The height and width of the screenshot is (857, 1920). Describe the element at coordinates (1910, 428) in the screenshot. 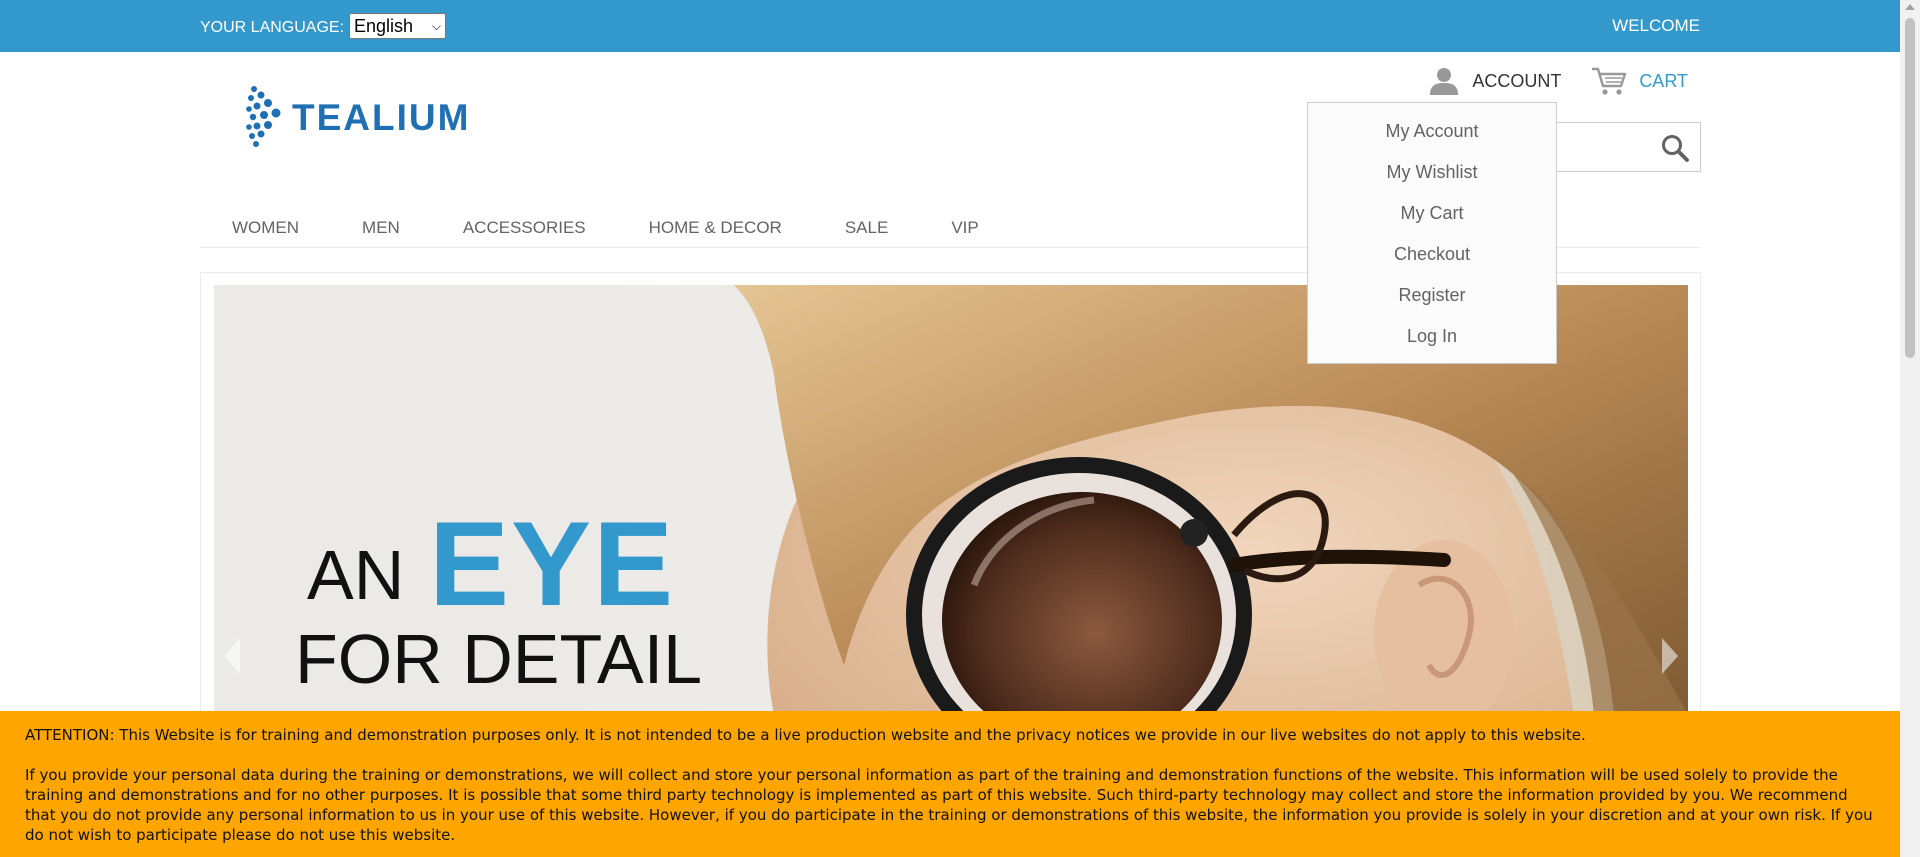

I see `page-scrollbar` at that location.